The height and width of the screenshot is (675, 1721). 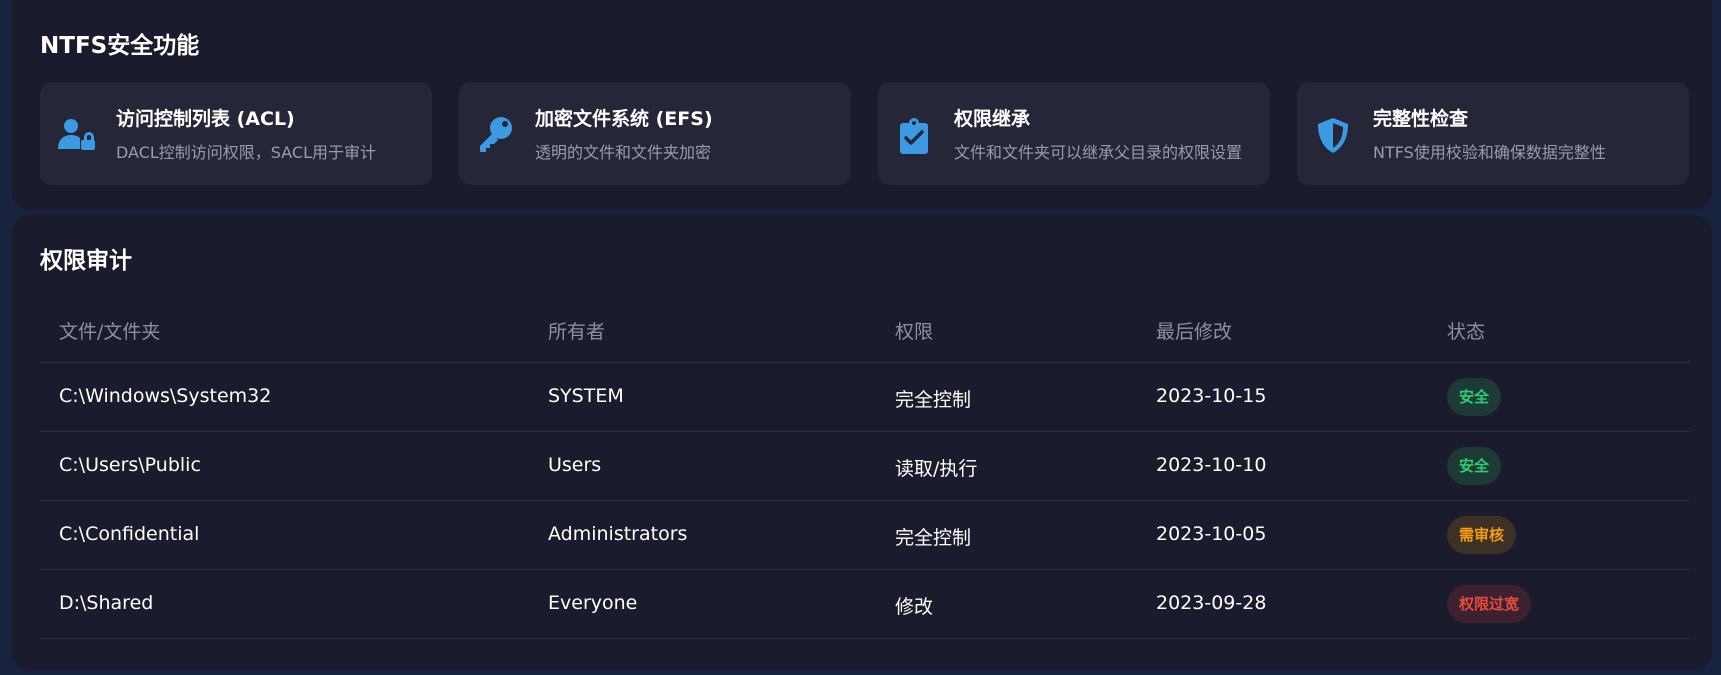 I want to click on table-row: D:\Shared Everyone 修改 2023-09-28 权限过宽, so click(x=865, y=604).